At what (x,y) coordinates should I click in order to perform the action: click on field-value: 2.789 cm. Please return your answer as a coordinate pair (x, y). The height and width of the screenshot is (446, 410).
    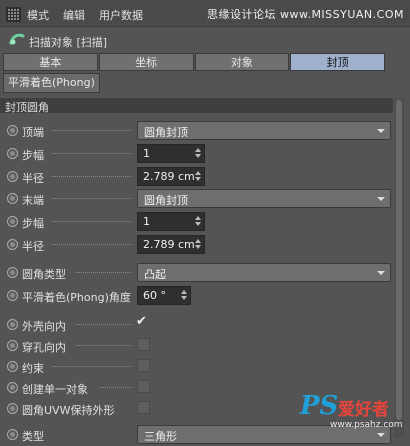
    Looking at the image, I should click on (169, 244).